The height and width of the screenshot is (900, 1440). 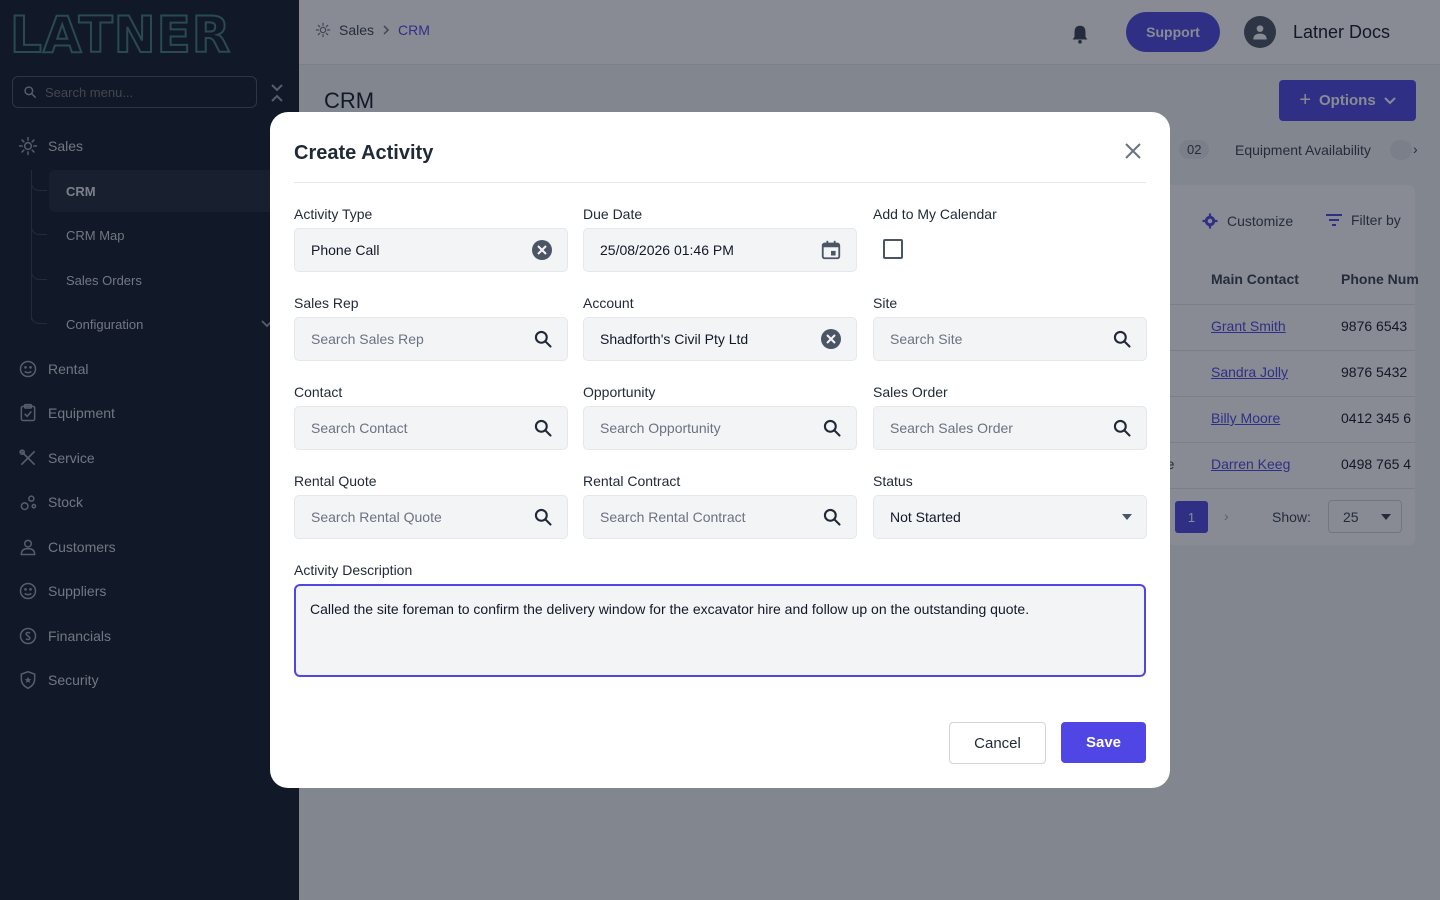 I want to click on opportunity-label: Opportunity, so click(x=619, y=392).